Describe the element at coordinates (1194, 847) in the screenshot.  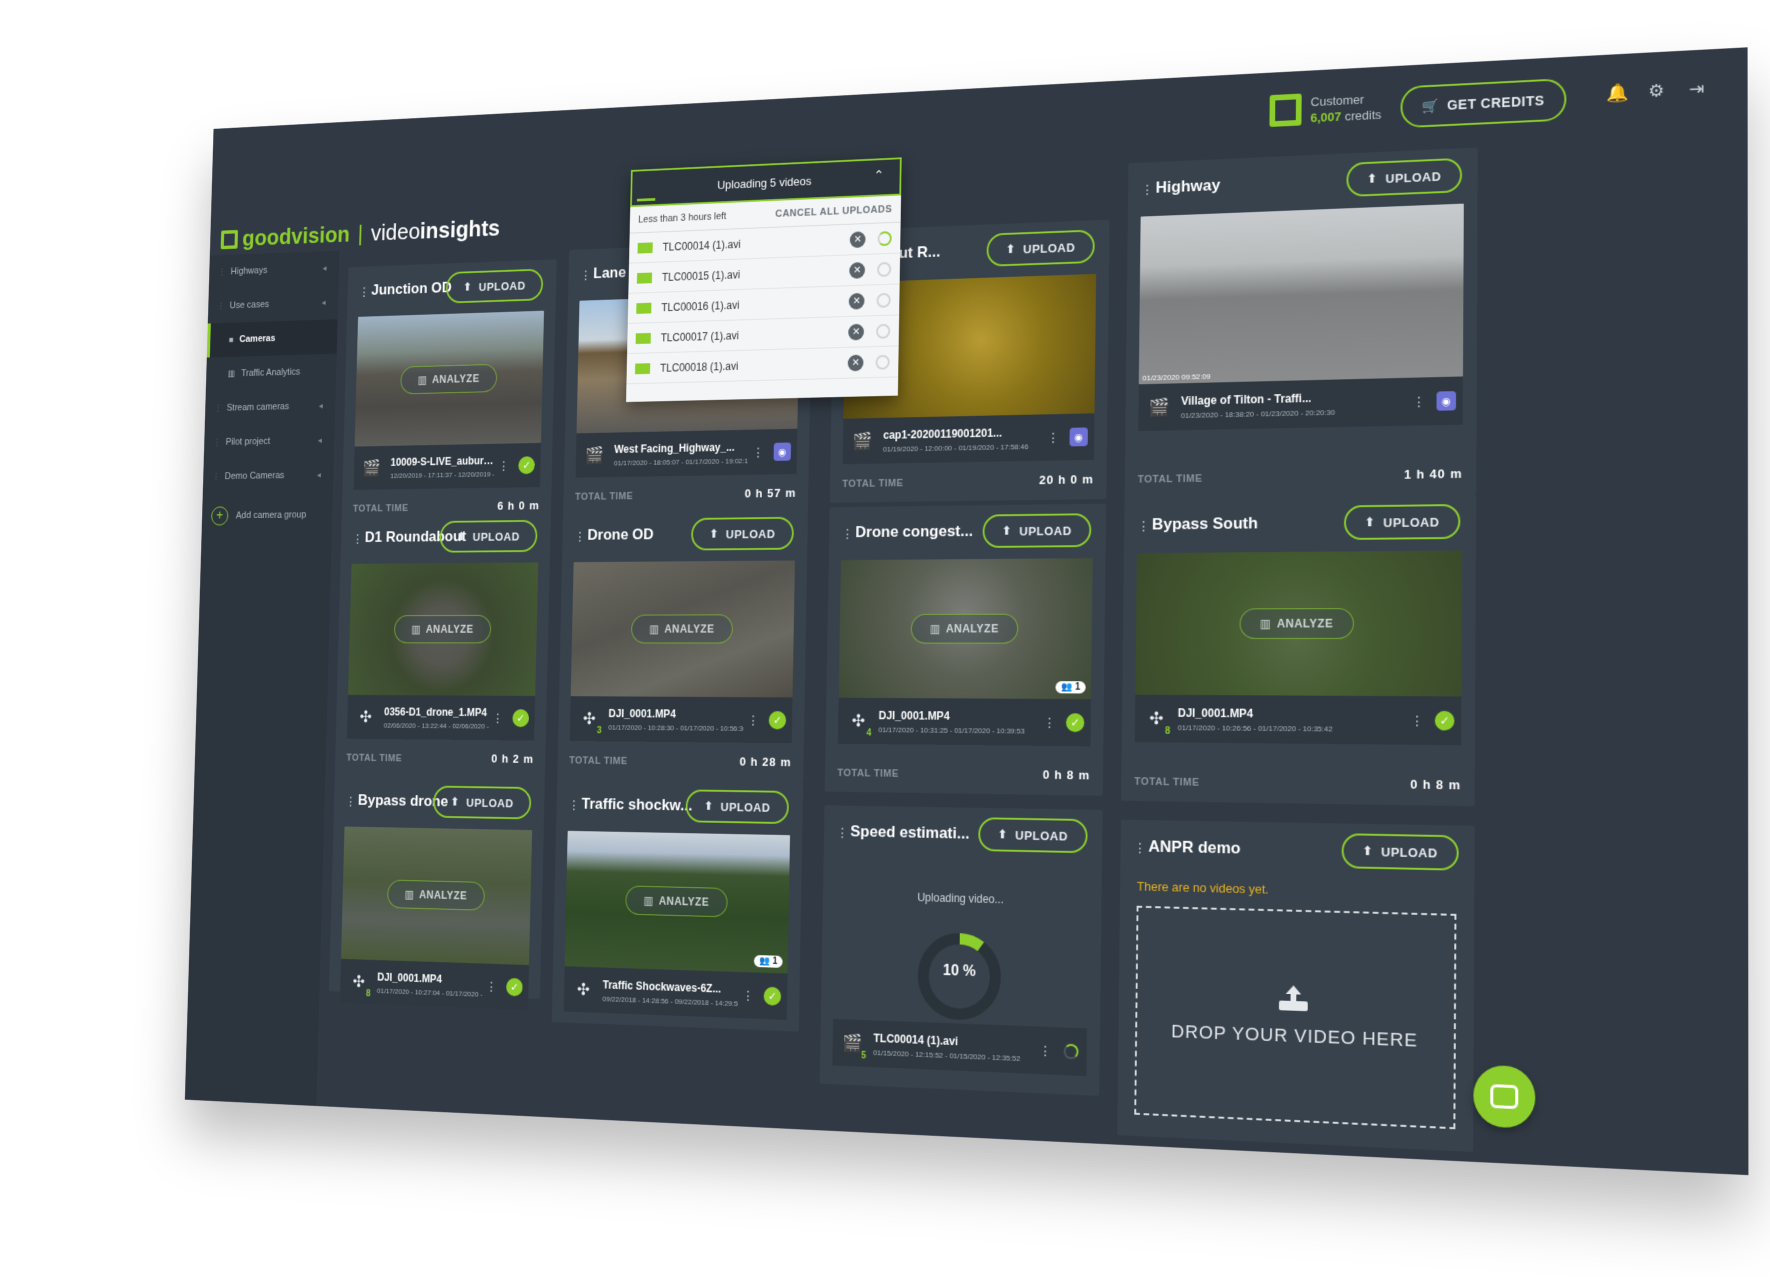
I see `camera-title: ANPR demo` at that location.